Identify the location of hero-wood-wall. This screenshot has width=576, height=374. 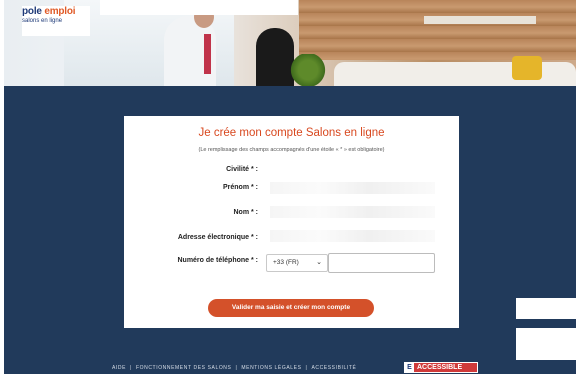
(437, 30).